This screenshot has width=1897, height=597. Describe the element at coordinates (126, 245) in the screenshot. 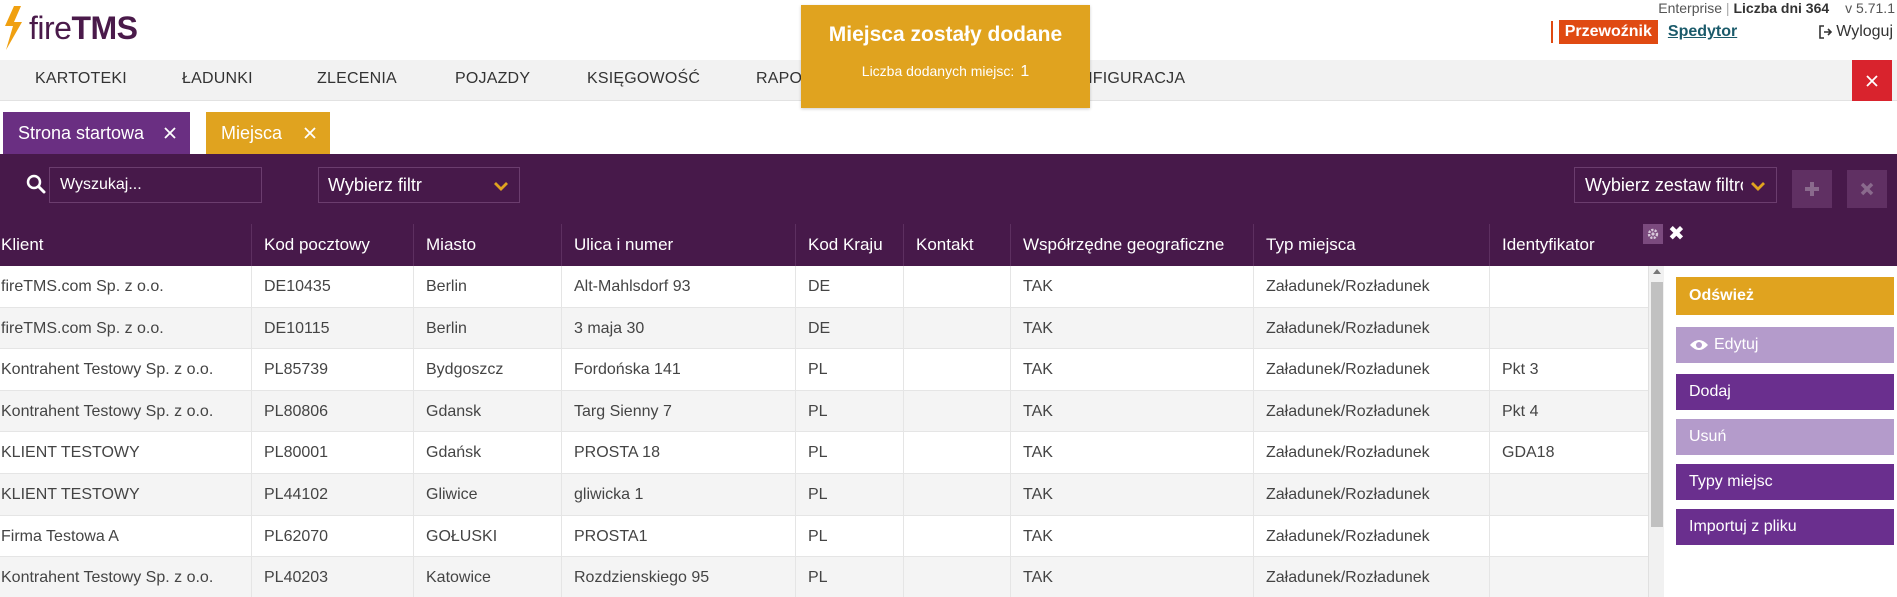

I see `column-header-client: Klient` at that location.